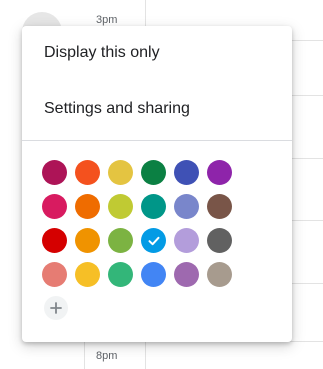 The height and width of the screenshot is (369, 323). Describe the element at coordinates (157, 140) in the screenshot. I see `menu-divider` at that location.